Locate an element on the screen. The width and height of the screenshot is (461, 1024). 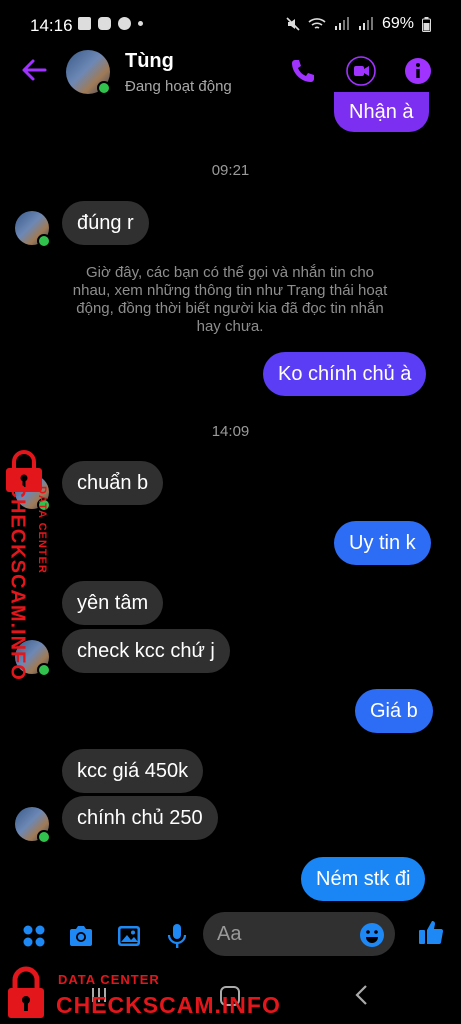
message-input: Aa is located at coordinates (299, 934).